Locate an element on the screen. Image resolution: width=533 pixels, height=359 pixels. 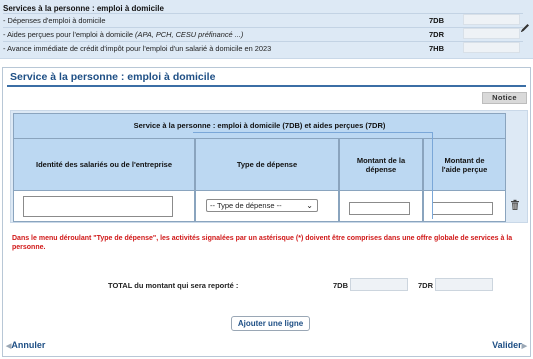
notice-button: Notice is located at coordinates (504, 98).